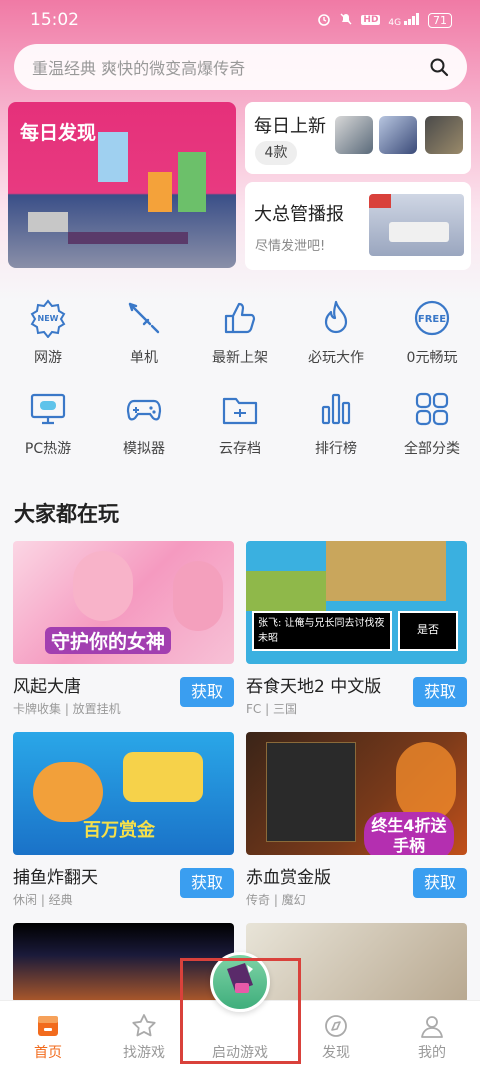 The width and height of the screenshot is (480, 1067). What do you see at coordinates (336, 358) in the screenshot?
I see `category-label: 必玩大作` at bounding box center [336, 358].